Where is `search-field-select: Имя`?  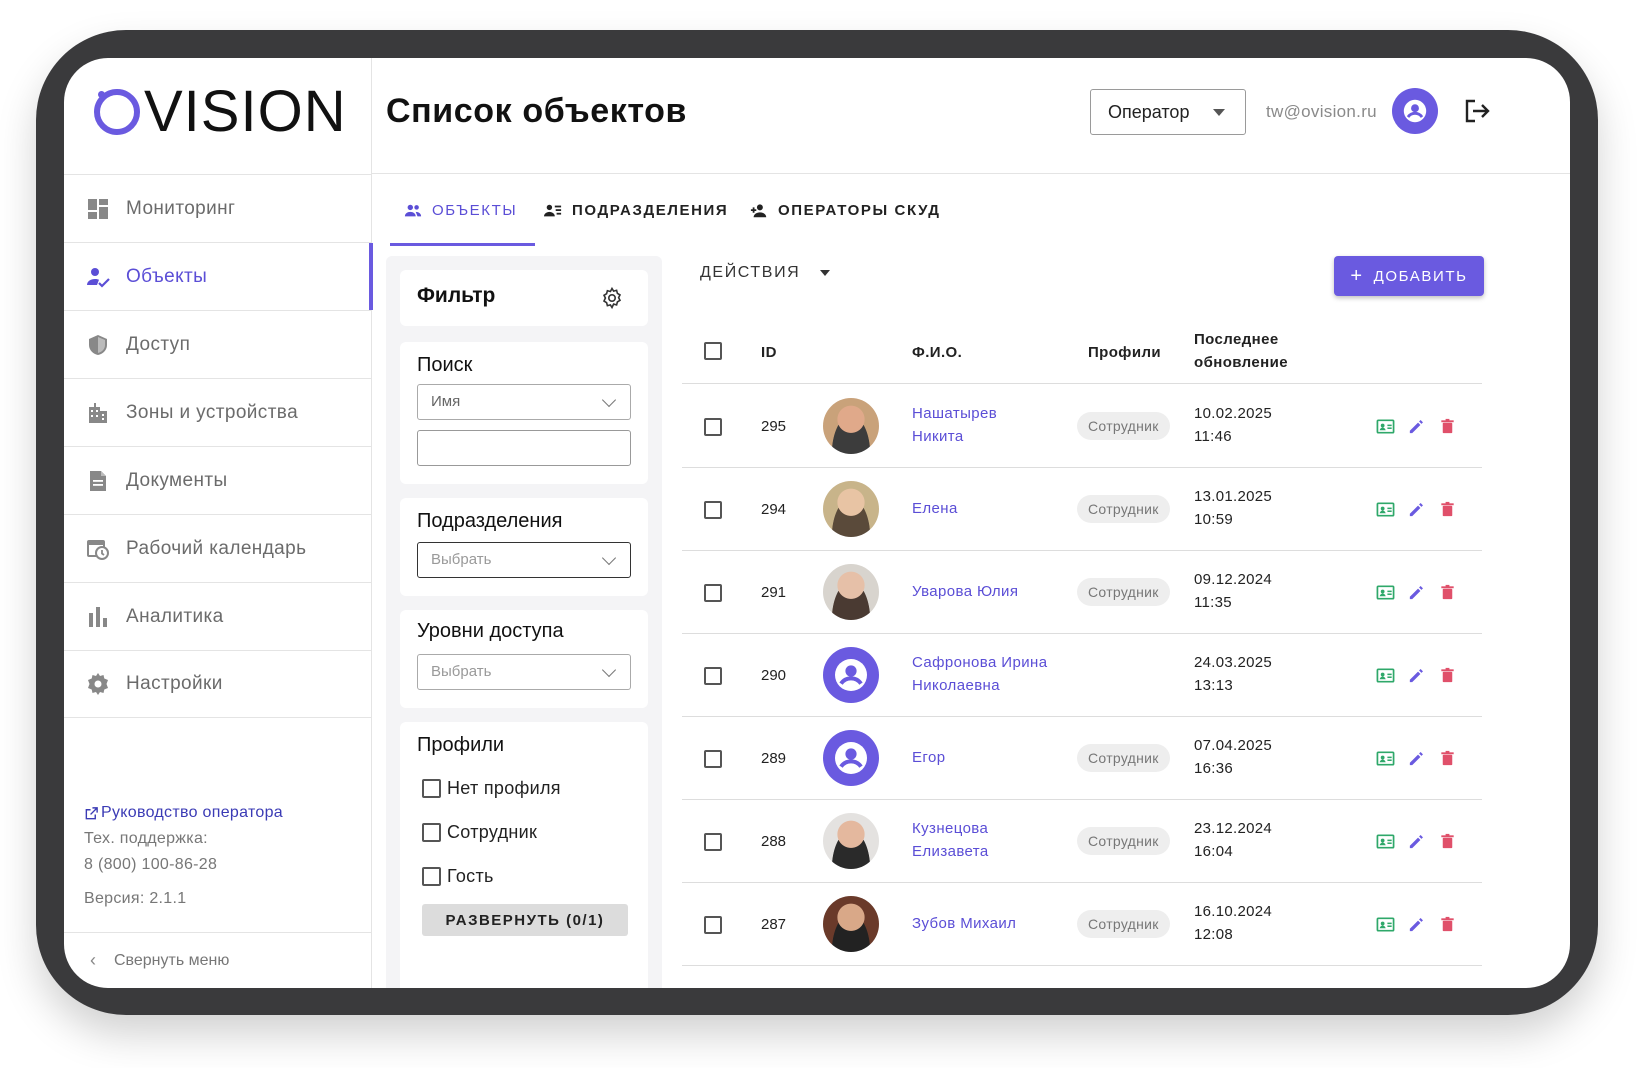
search-field-select: Имя is located at coordinates (524, 402).